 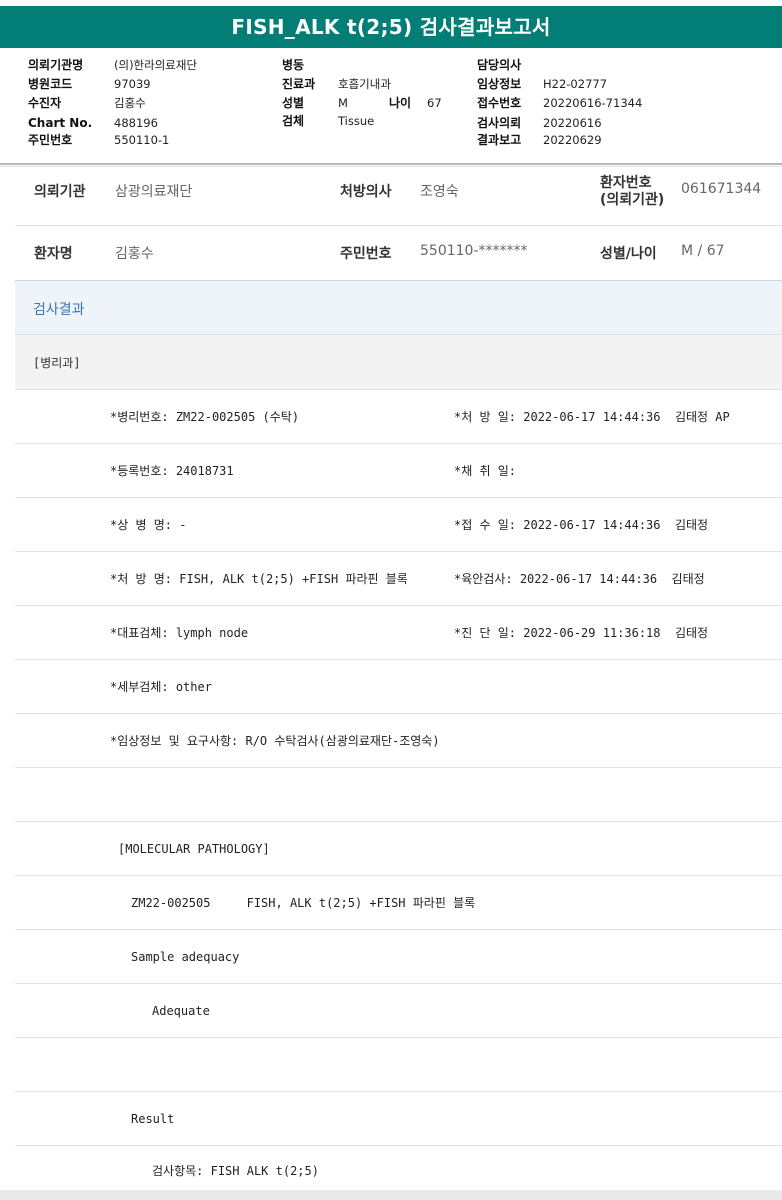 What do you see at coordinates (293, 65) in the screenshot?
I see `ward-label: 병동` at bounding box center [293, 65].